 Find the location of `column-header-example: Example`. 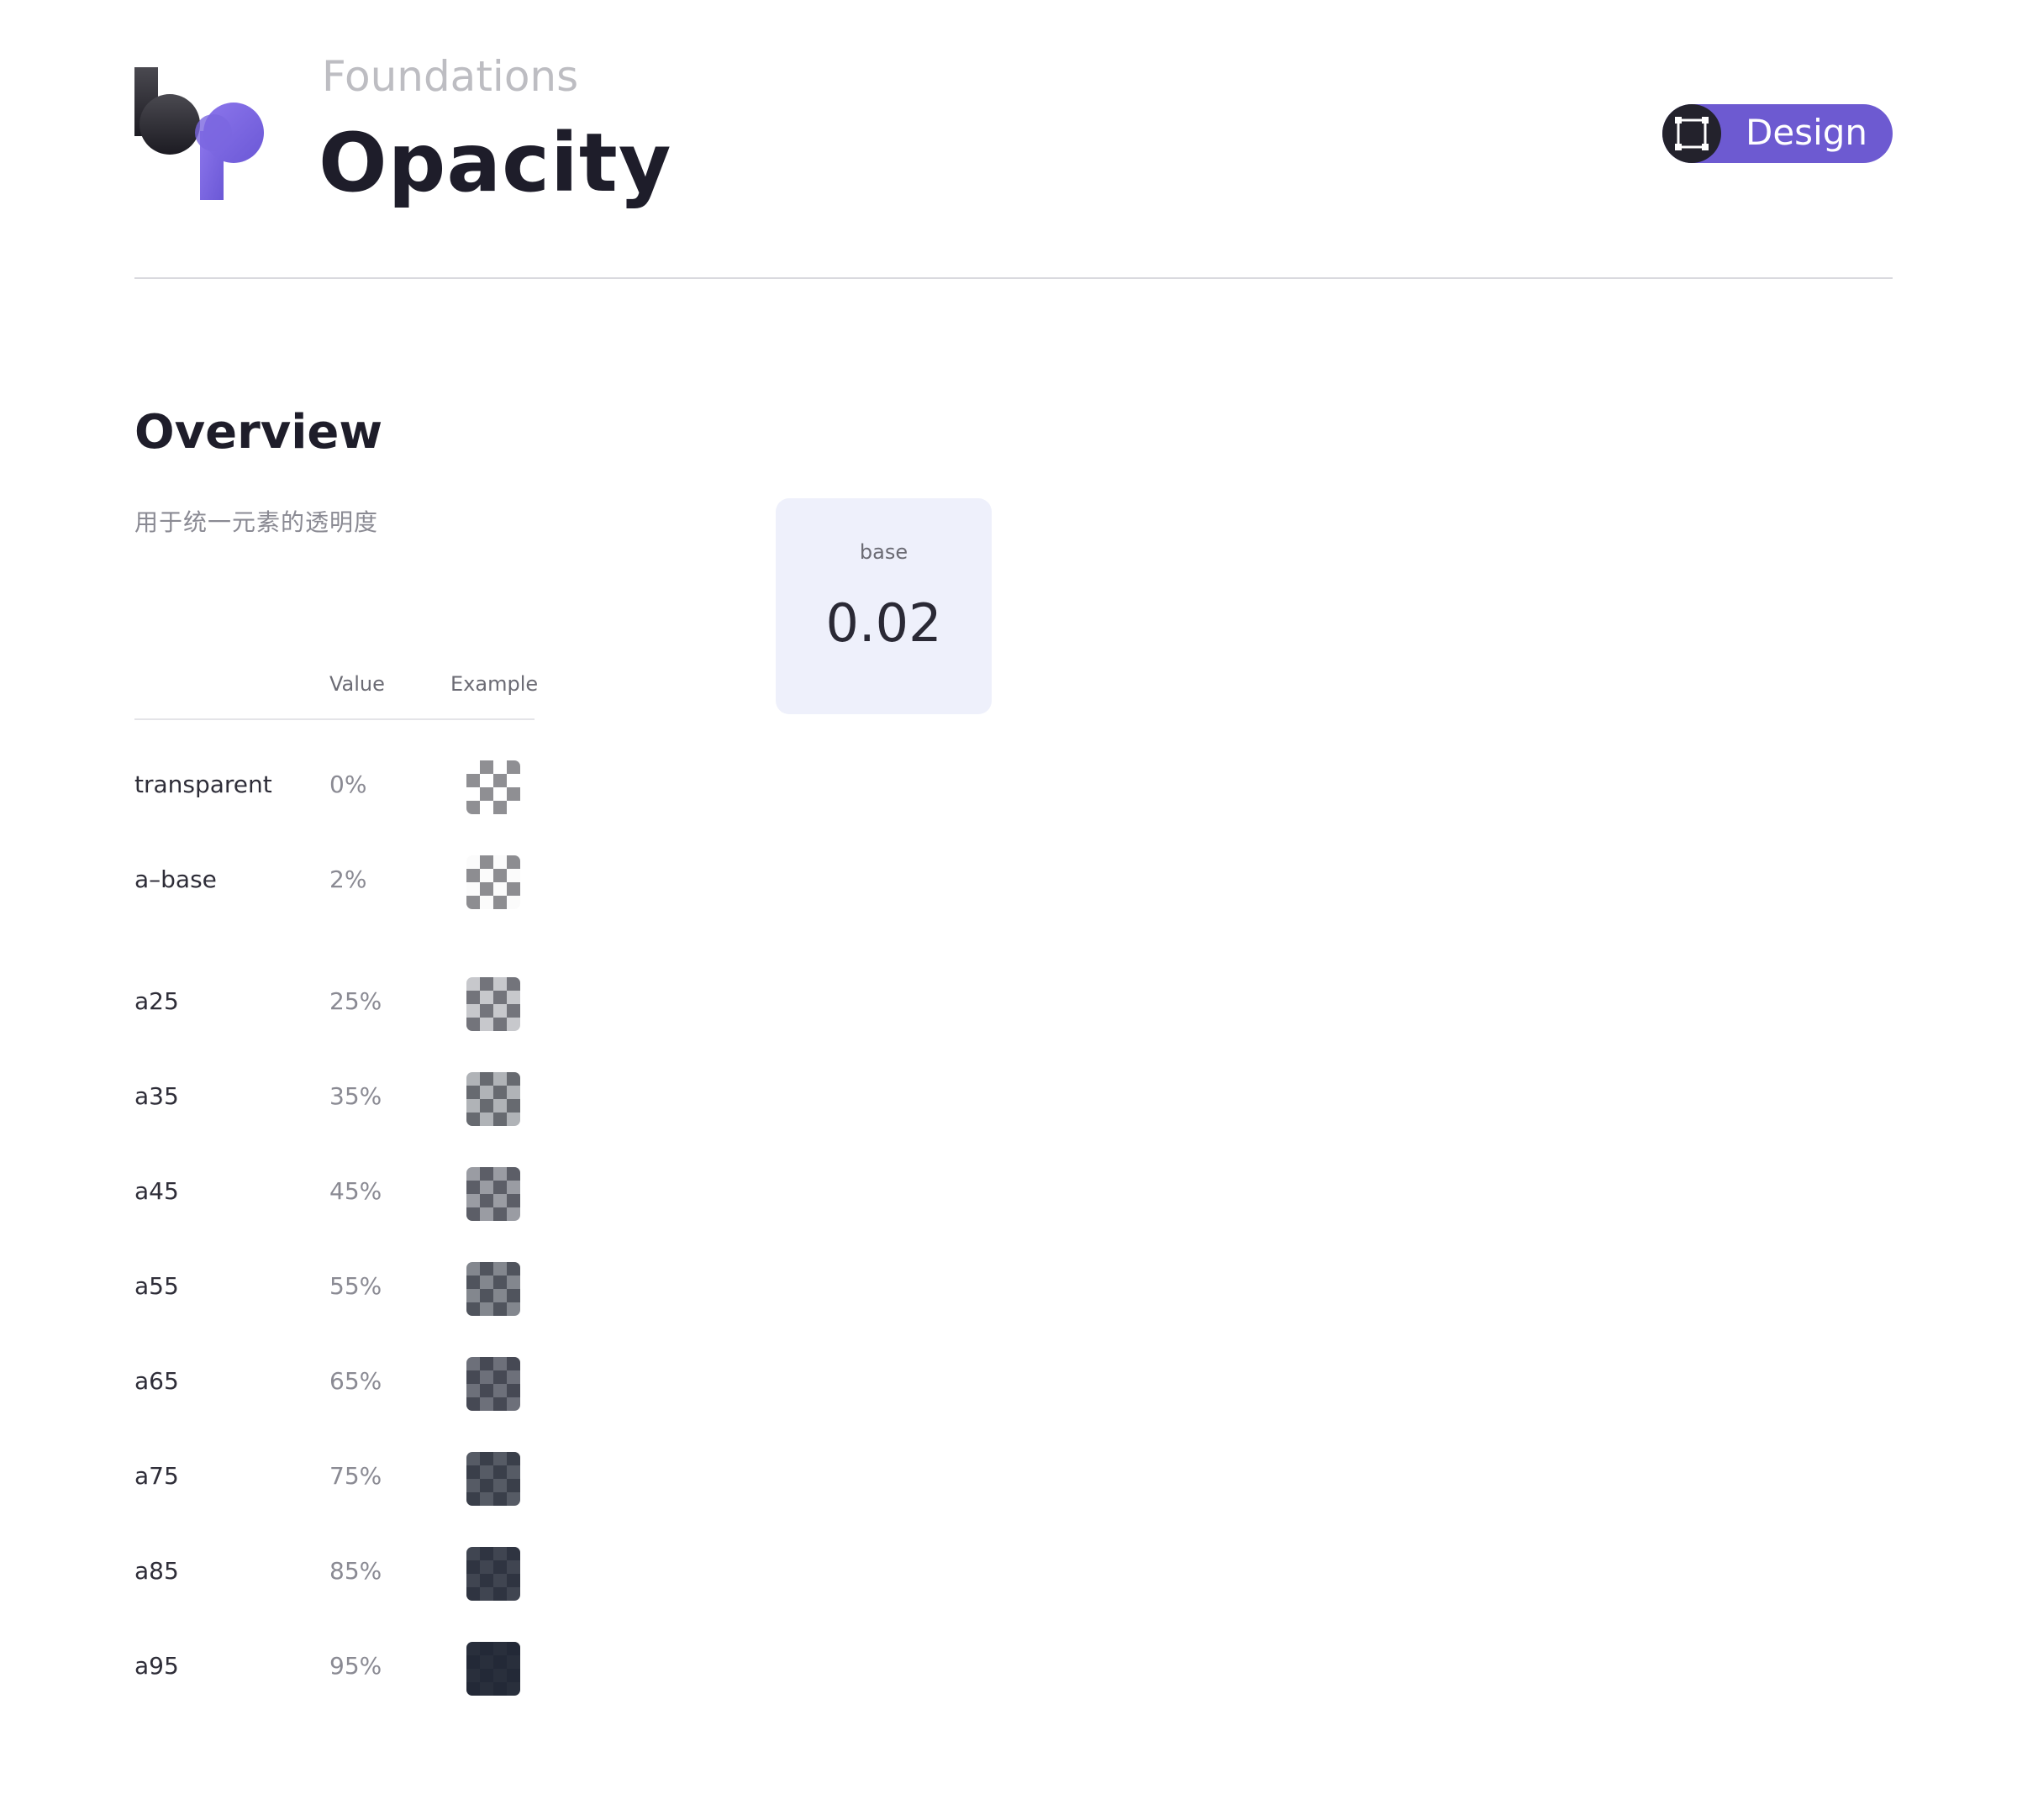

column-header-example: Example is located at coordinates (494, 684).